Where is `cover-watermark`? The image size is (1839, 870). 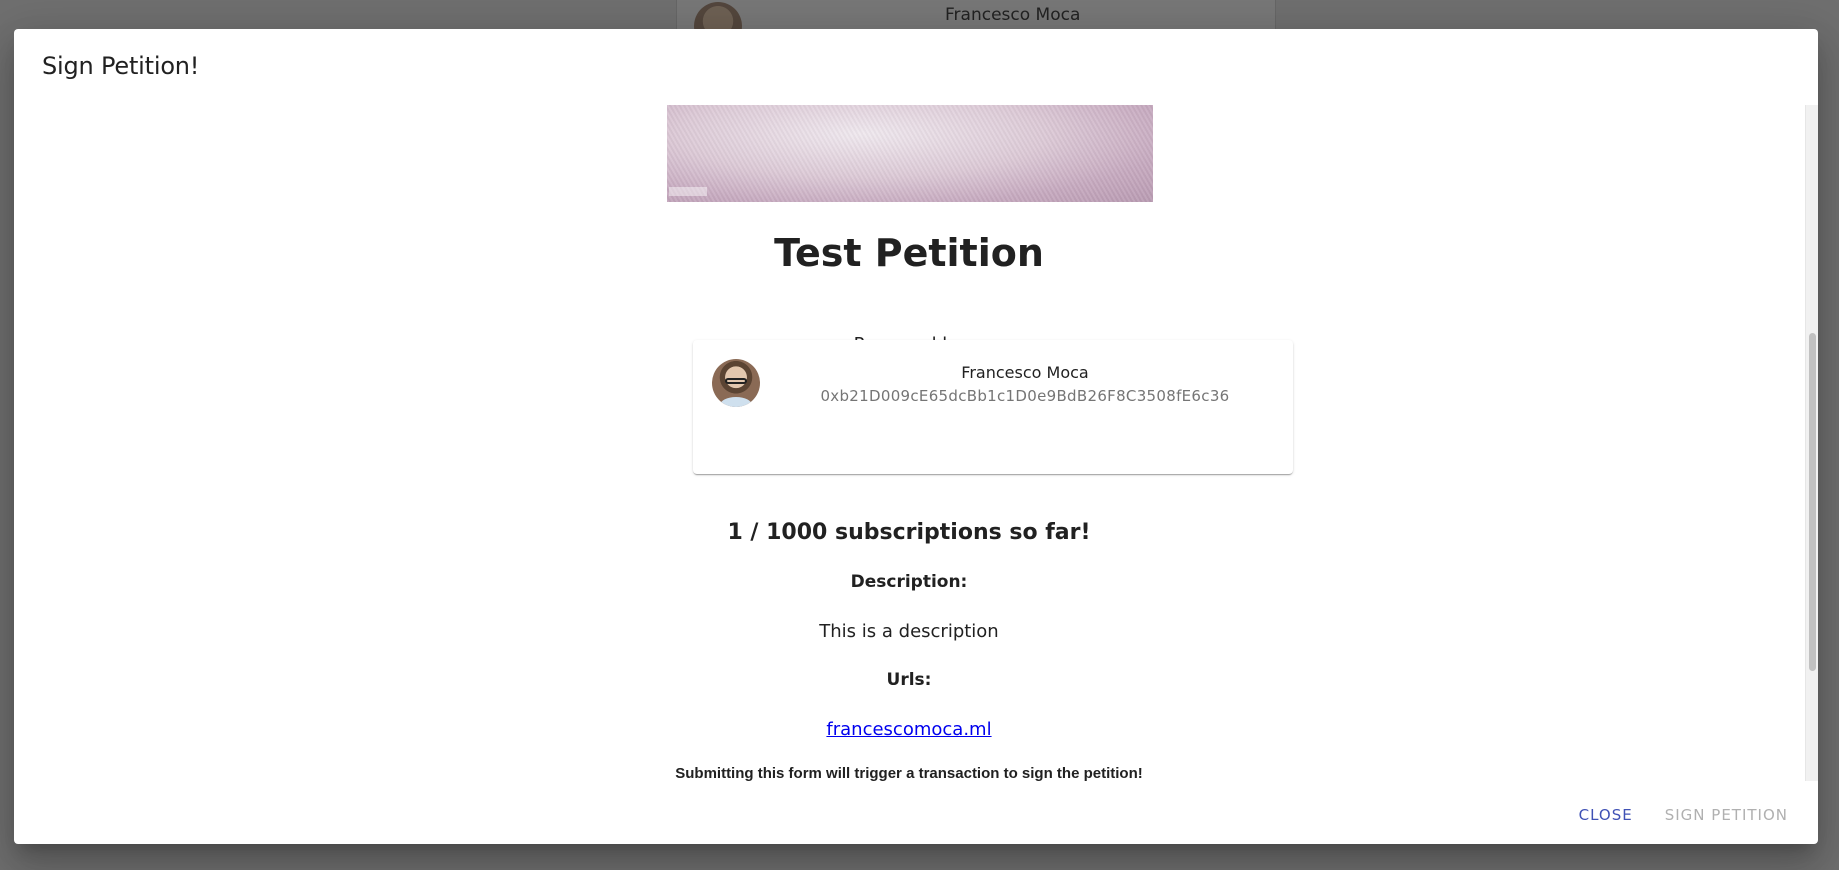
cover-watermark is located at coordinates (688, 191).